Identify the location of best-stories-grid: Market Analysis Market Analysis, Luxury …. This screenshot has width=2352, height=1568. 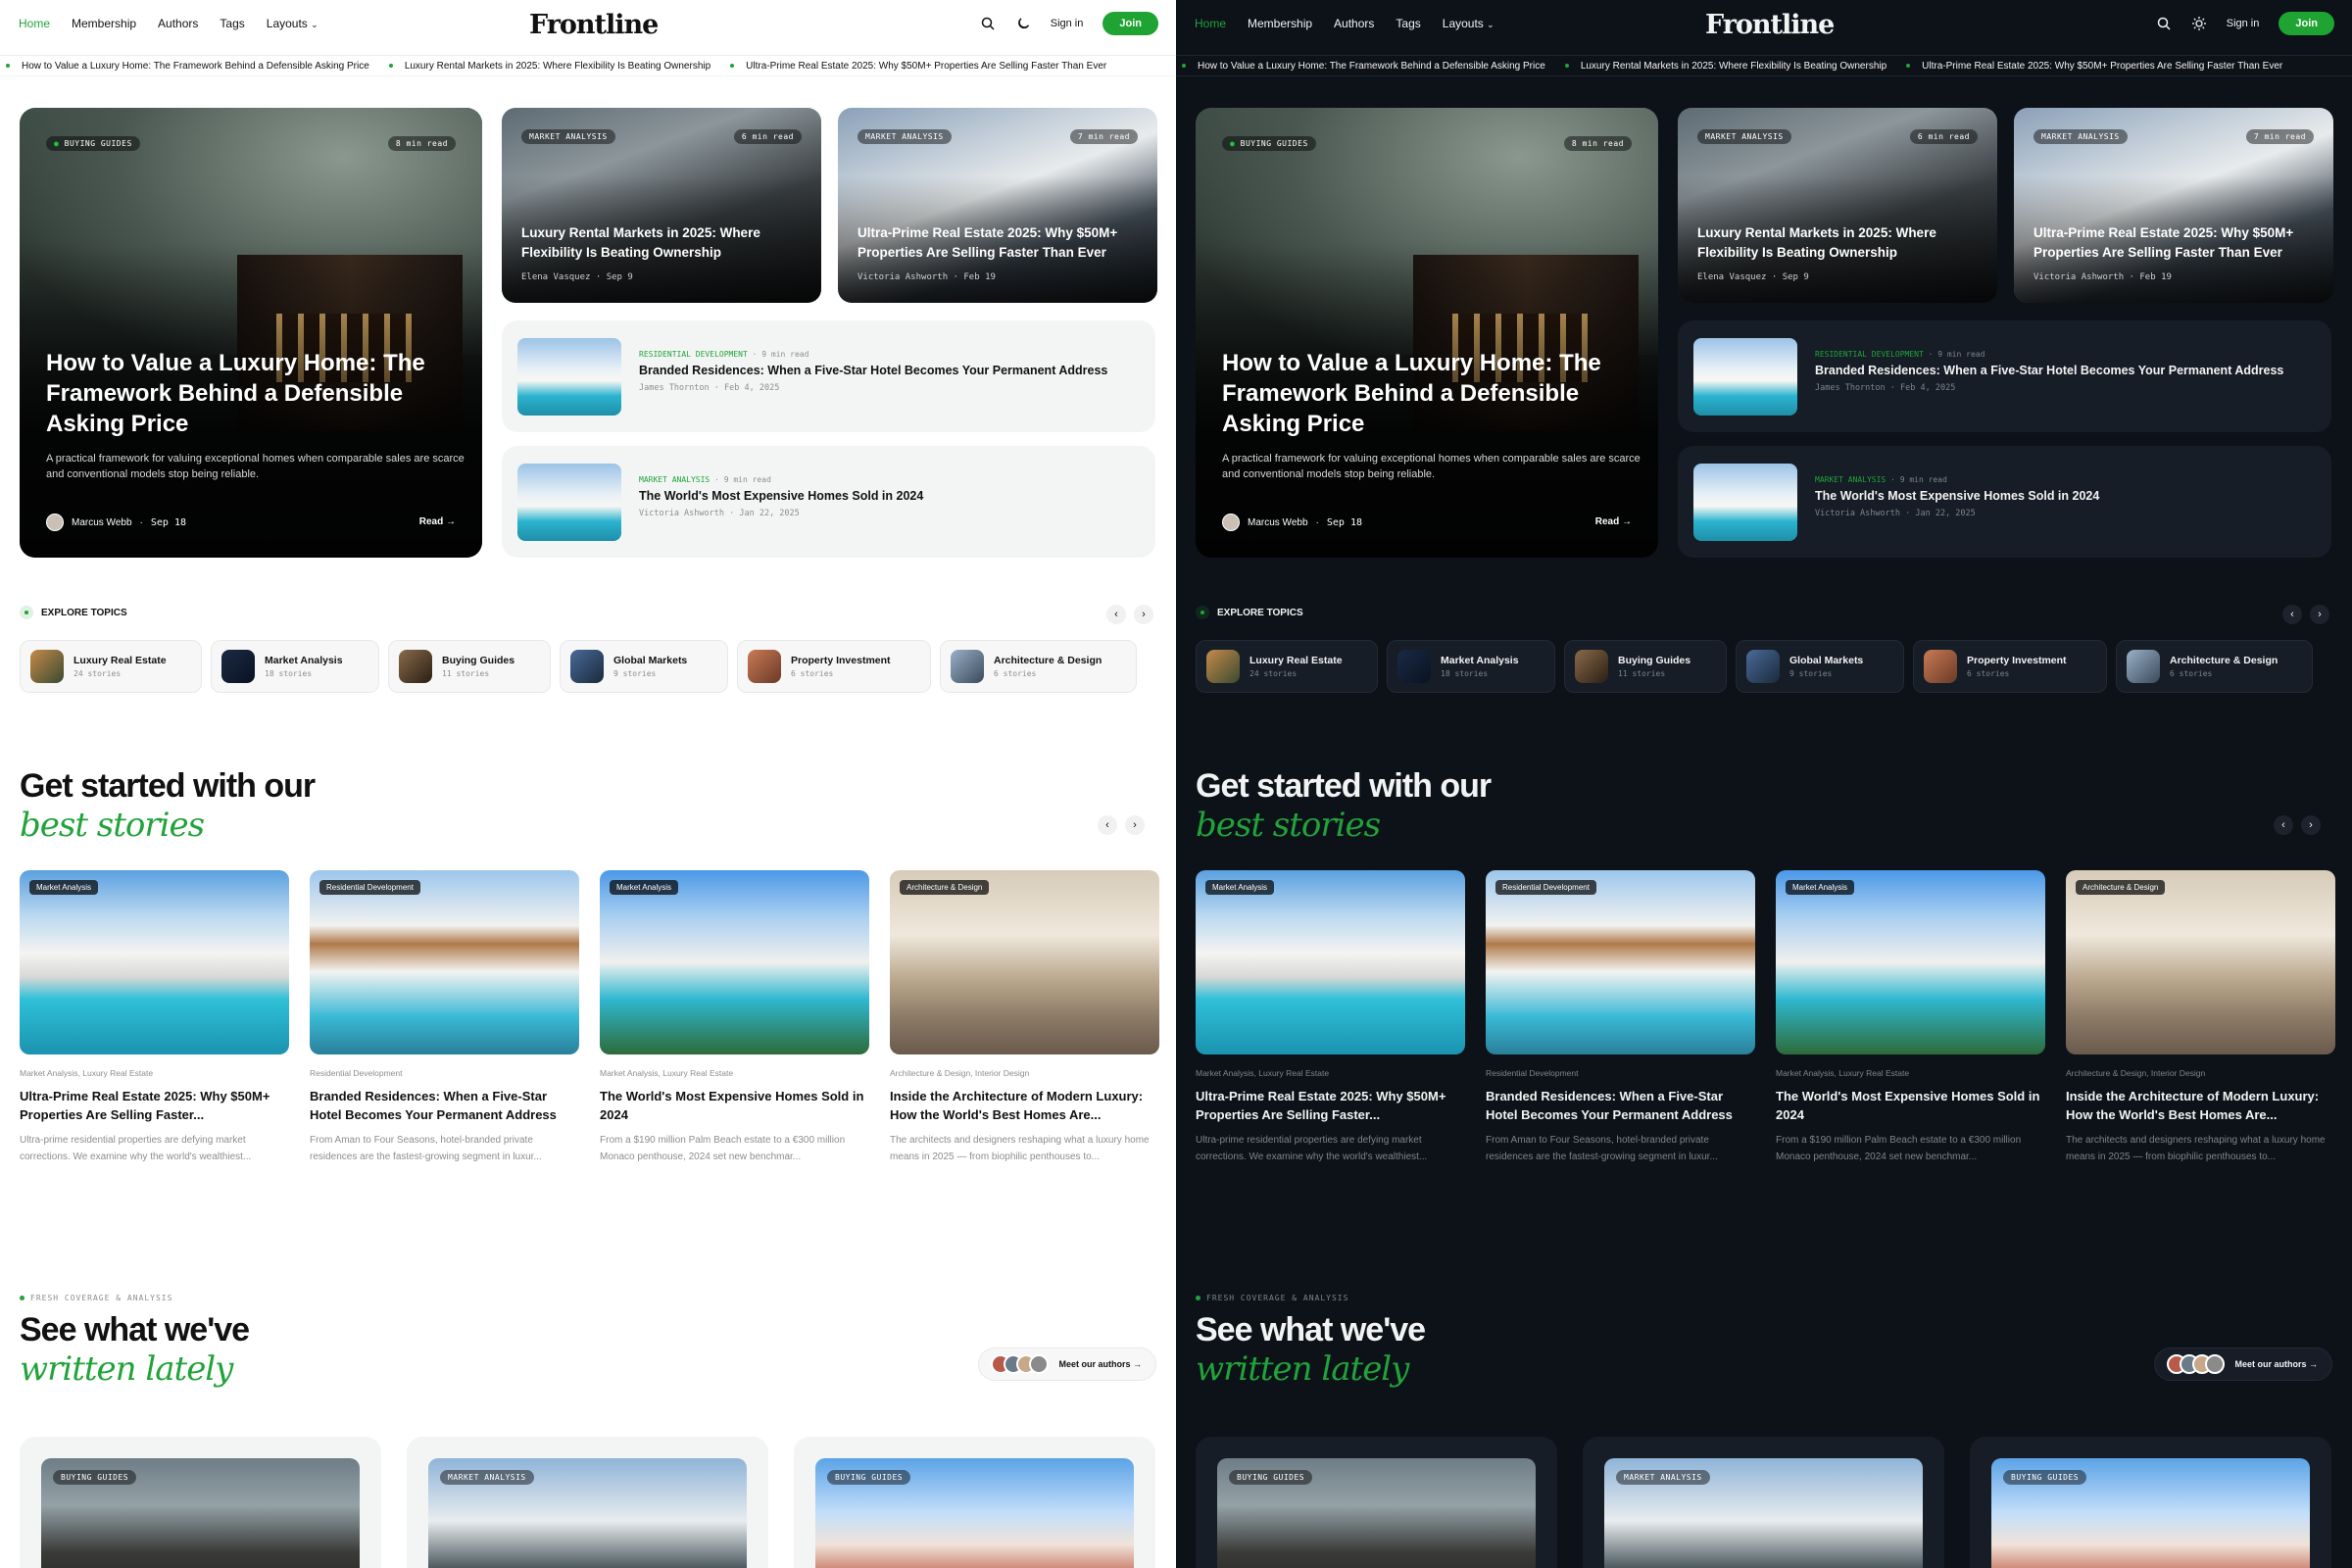
(589, 1017).